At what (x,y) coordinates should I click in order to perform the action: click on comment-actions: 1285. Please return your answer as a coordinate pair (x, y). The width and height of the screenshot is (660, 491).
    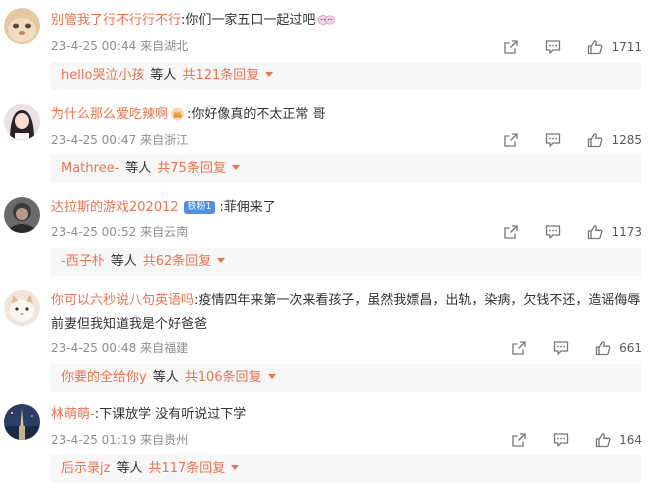
    Looking at the image, I should click on (572, 140).